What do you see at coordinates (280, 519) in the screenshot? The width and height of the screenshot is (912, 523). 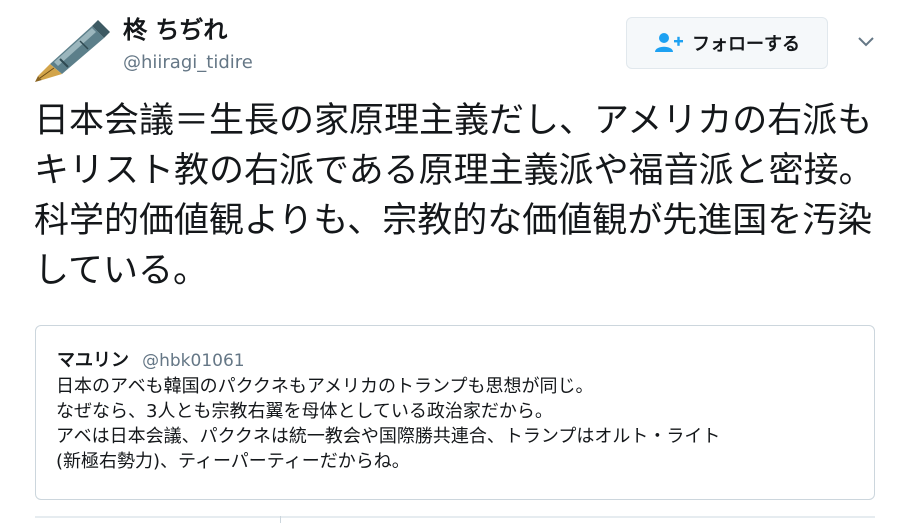 I see `divider-mark` at bounding box center [280, 519].